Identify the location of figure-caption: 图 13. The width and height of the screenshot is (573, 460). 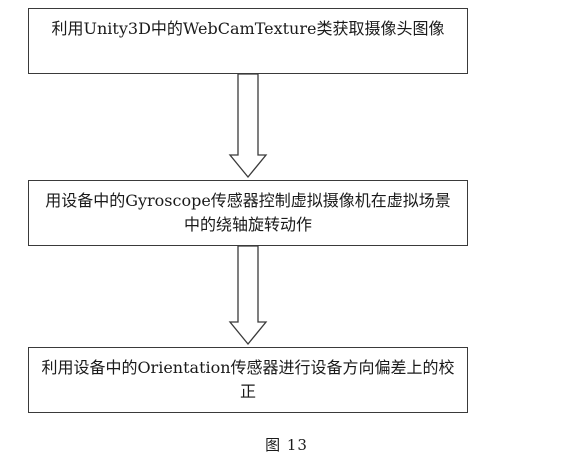
(286, 445).